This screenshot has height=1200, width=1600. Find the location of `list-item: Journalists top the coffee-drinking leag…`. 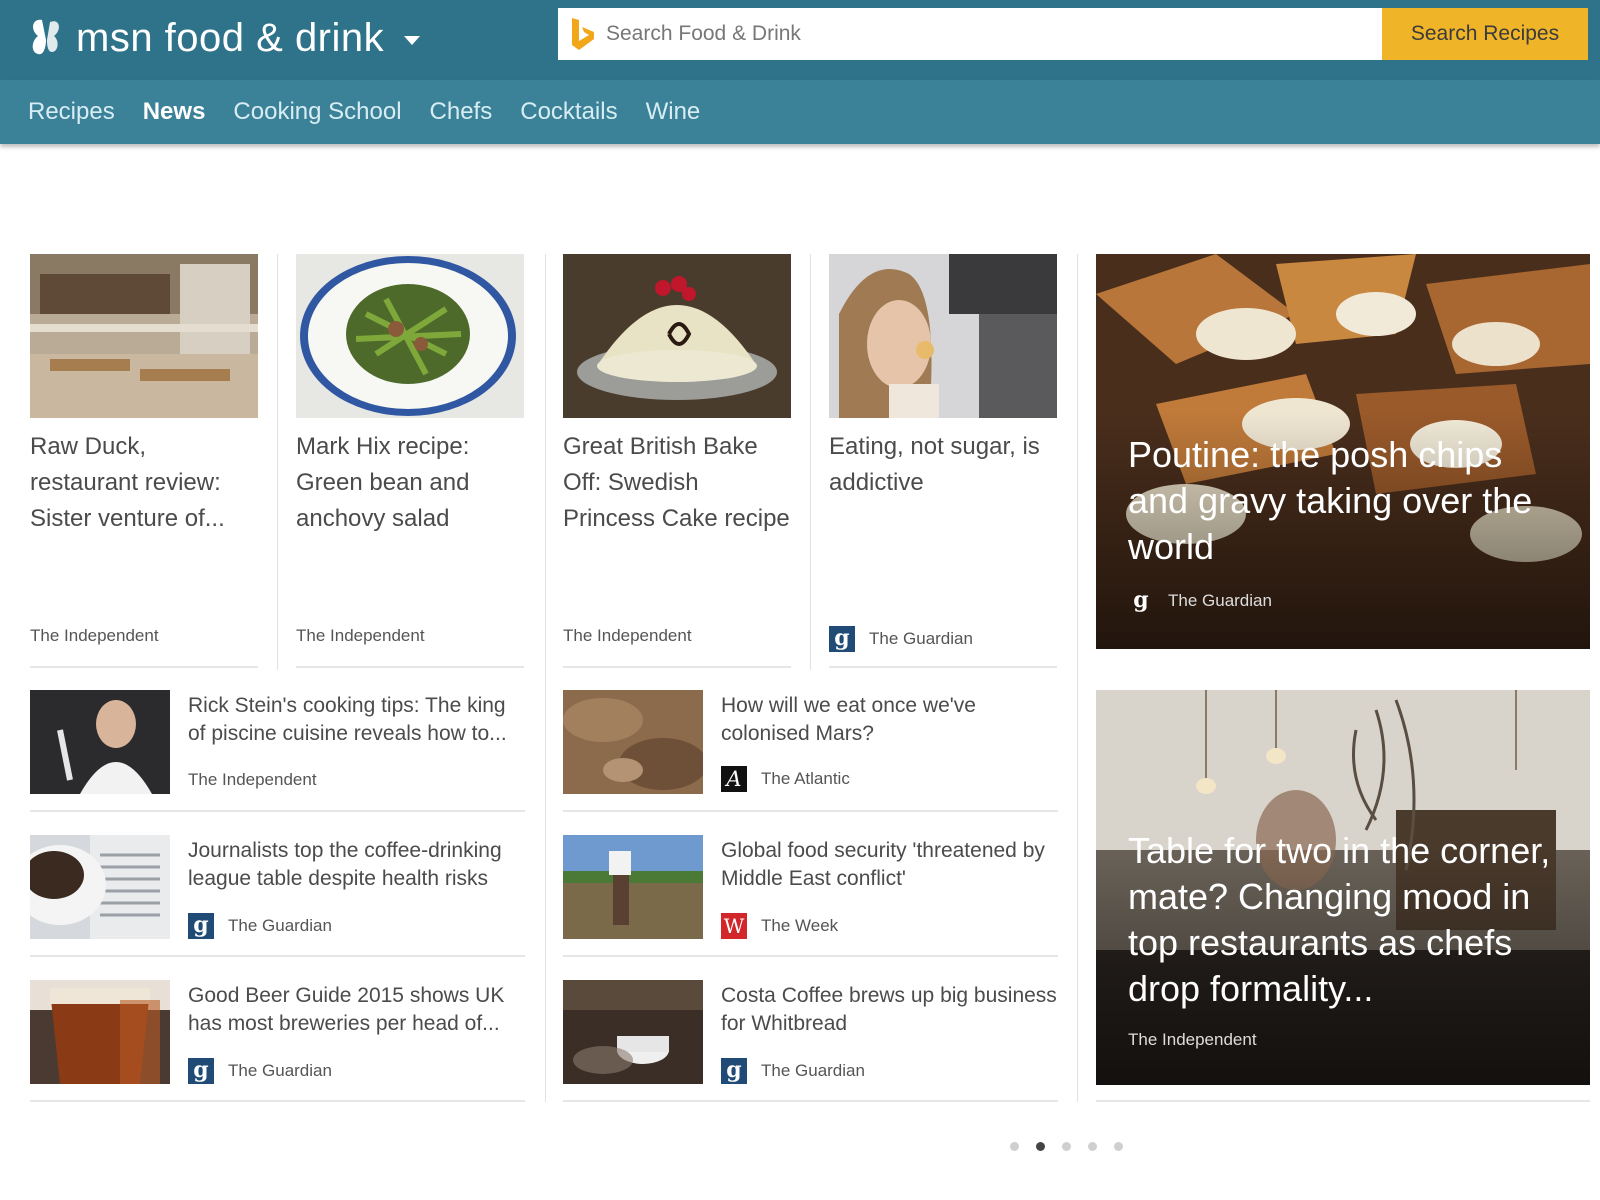

list-item: Journalists top the coffee-drinking leag… is located at coordinates (277, 890).